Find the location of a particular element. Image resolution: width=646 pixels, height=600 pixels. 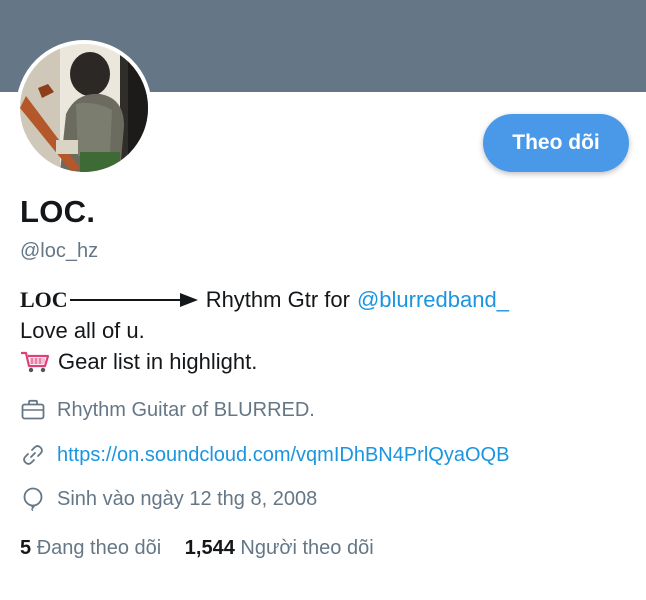

following-stat: 5 Đang theo dõi is located at coordinates (93, 548).